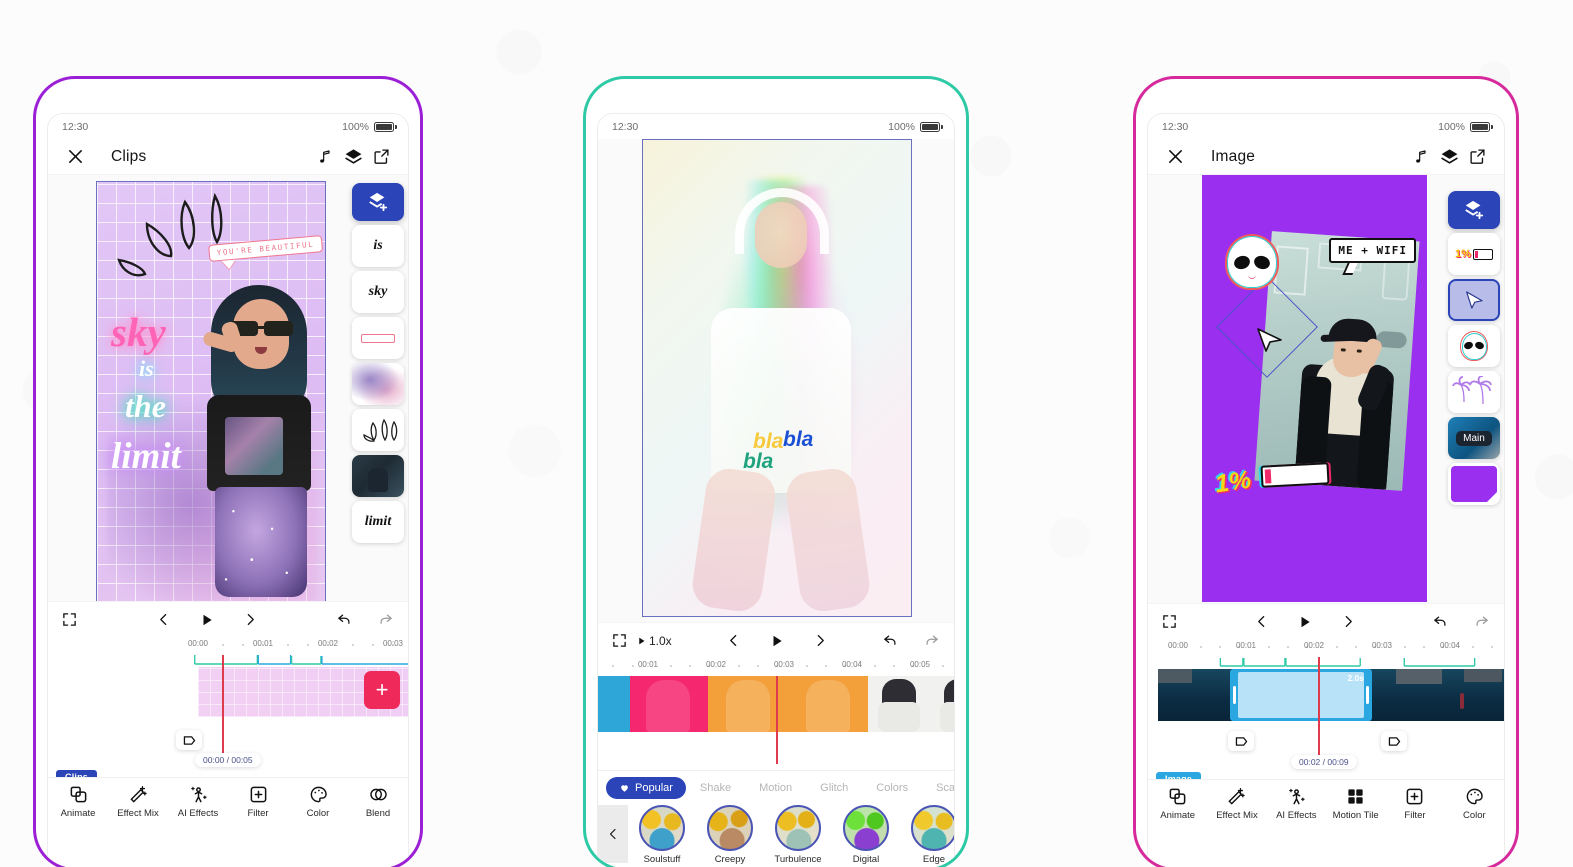 The width and height of the screenshot is (1573, 867). What do you see at coordinates (654, 641) in the screenshot?
I see `playback-speed-button: 1.0x` at bounding box center [654, 641].